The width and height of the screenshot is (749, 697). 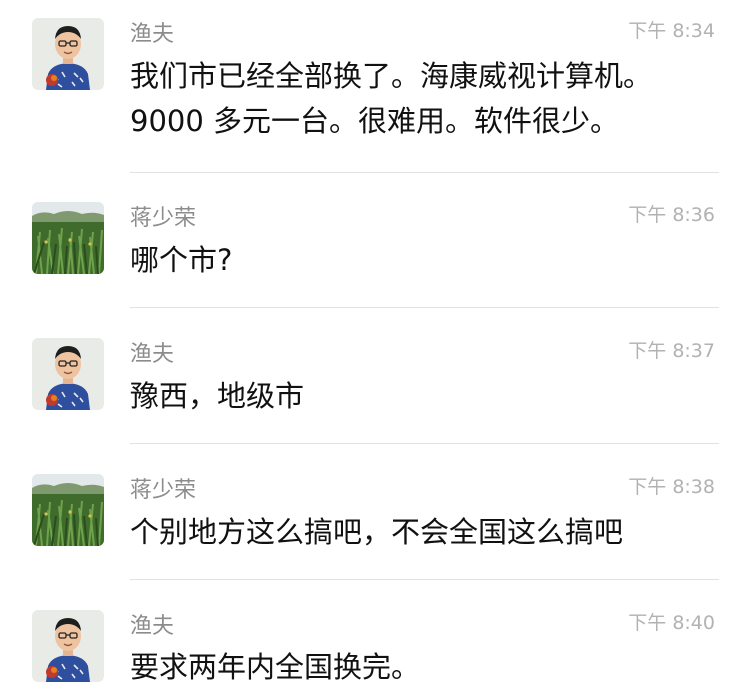 What do you see at coordinates (391, 98) in the screenshot?
I see `message-text: 我们市已经全部换了。海康威视计算机。9000 多元一台。很难用。软件很少。` at bounding box center [391, 98].